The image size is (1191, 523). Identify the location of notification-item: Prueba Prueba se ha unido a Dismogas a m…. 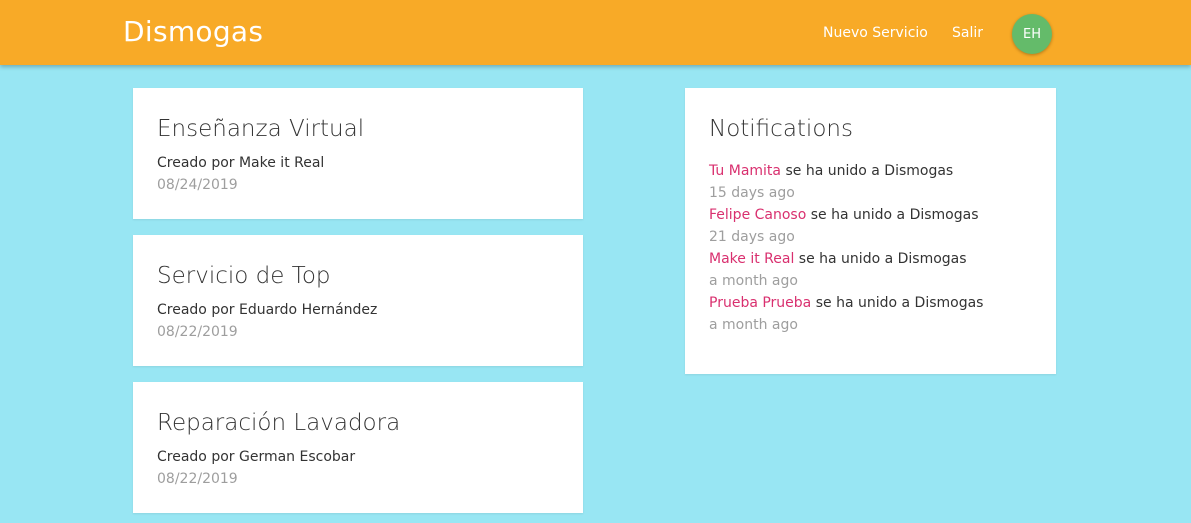
(874, 314).